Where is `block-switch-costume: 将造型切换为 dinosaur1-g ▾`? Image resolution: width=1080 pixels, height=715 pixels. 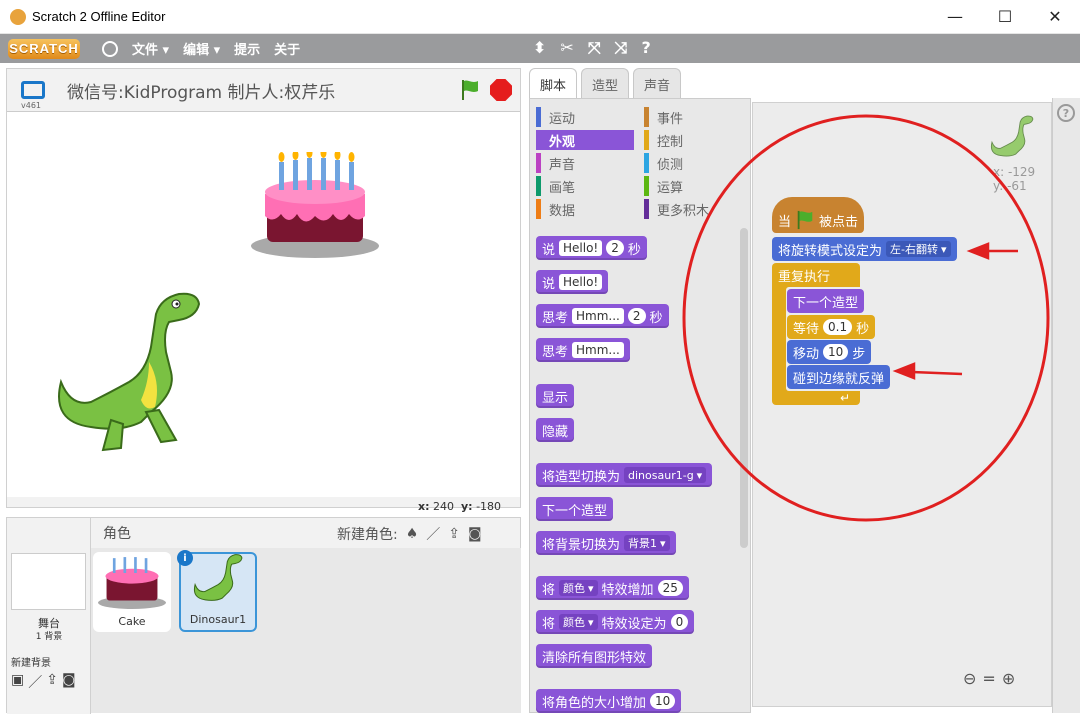
block-switch-costume: 将造型切换为 dinosaur1-g ▾ is located at coordinates (624, 475).